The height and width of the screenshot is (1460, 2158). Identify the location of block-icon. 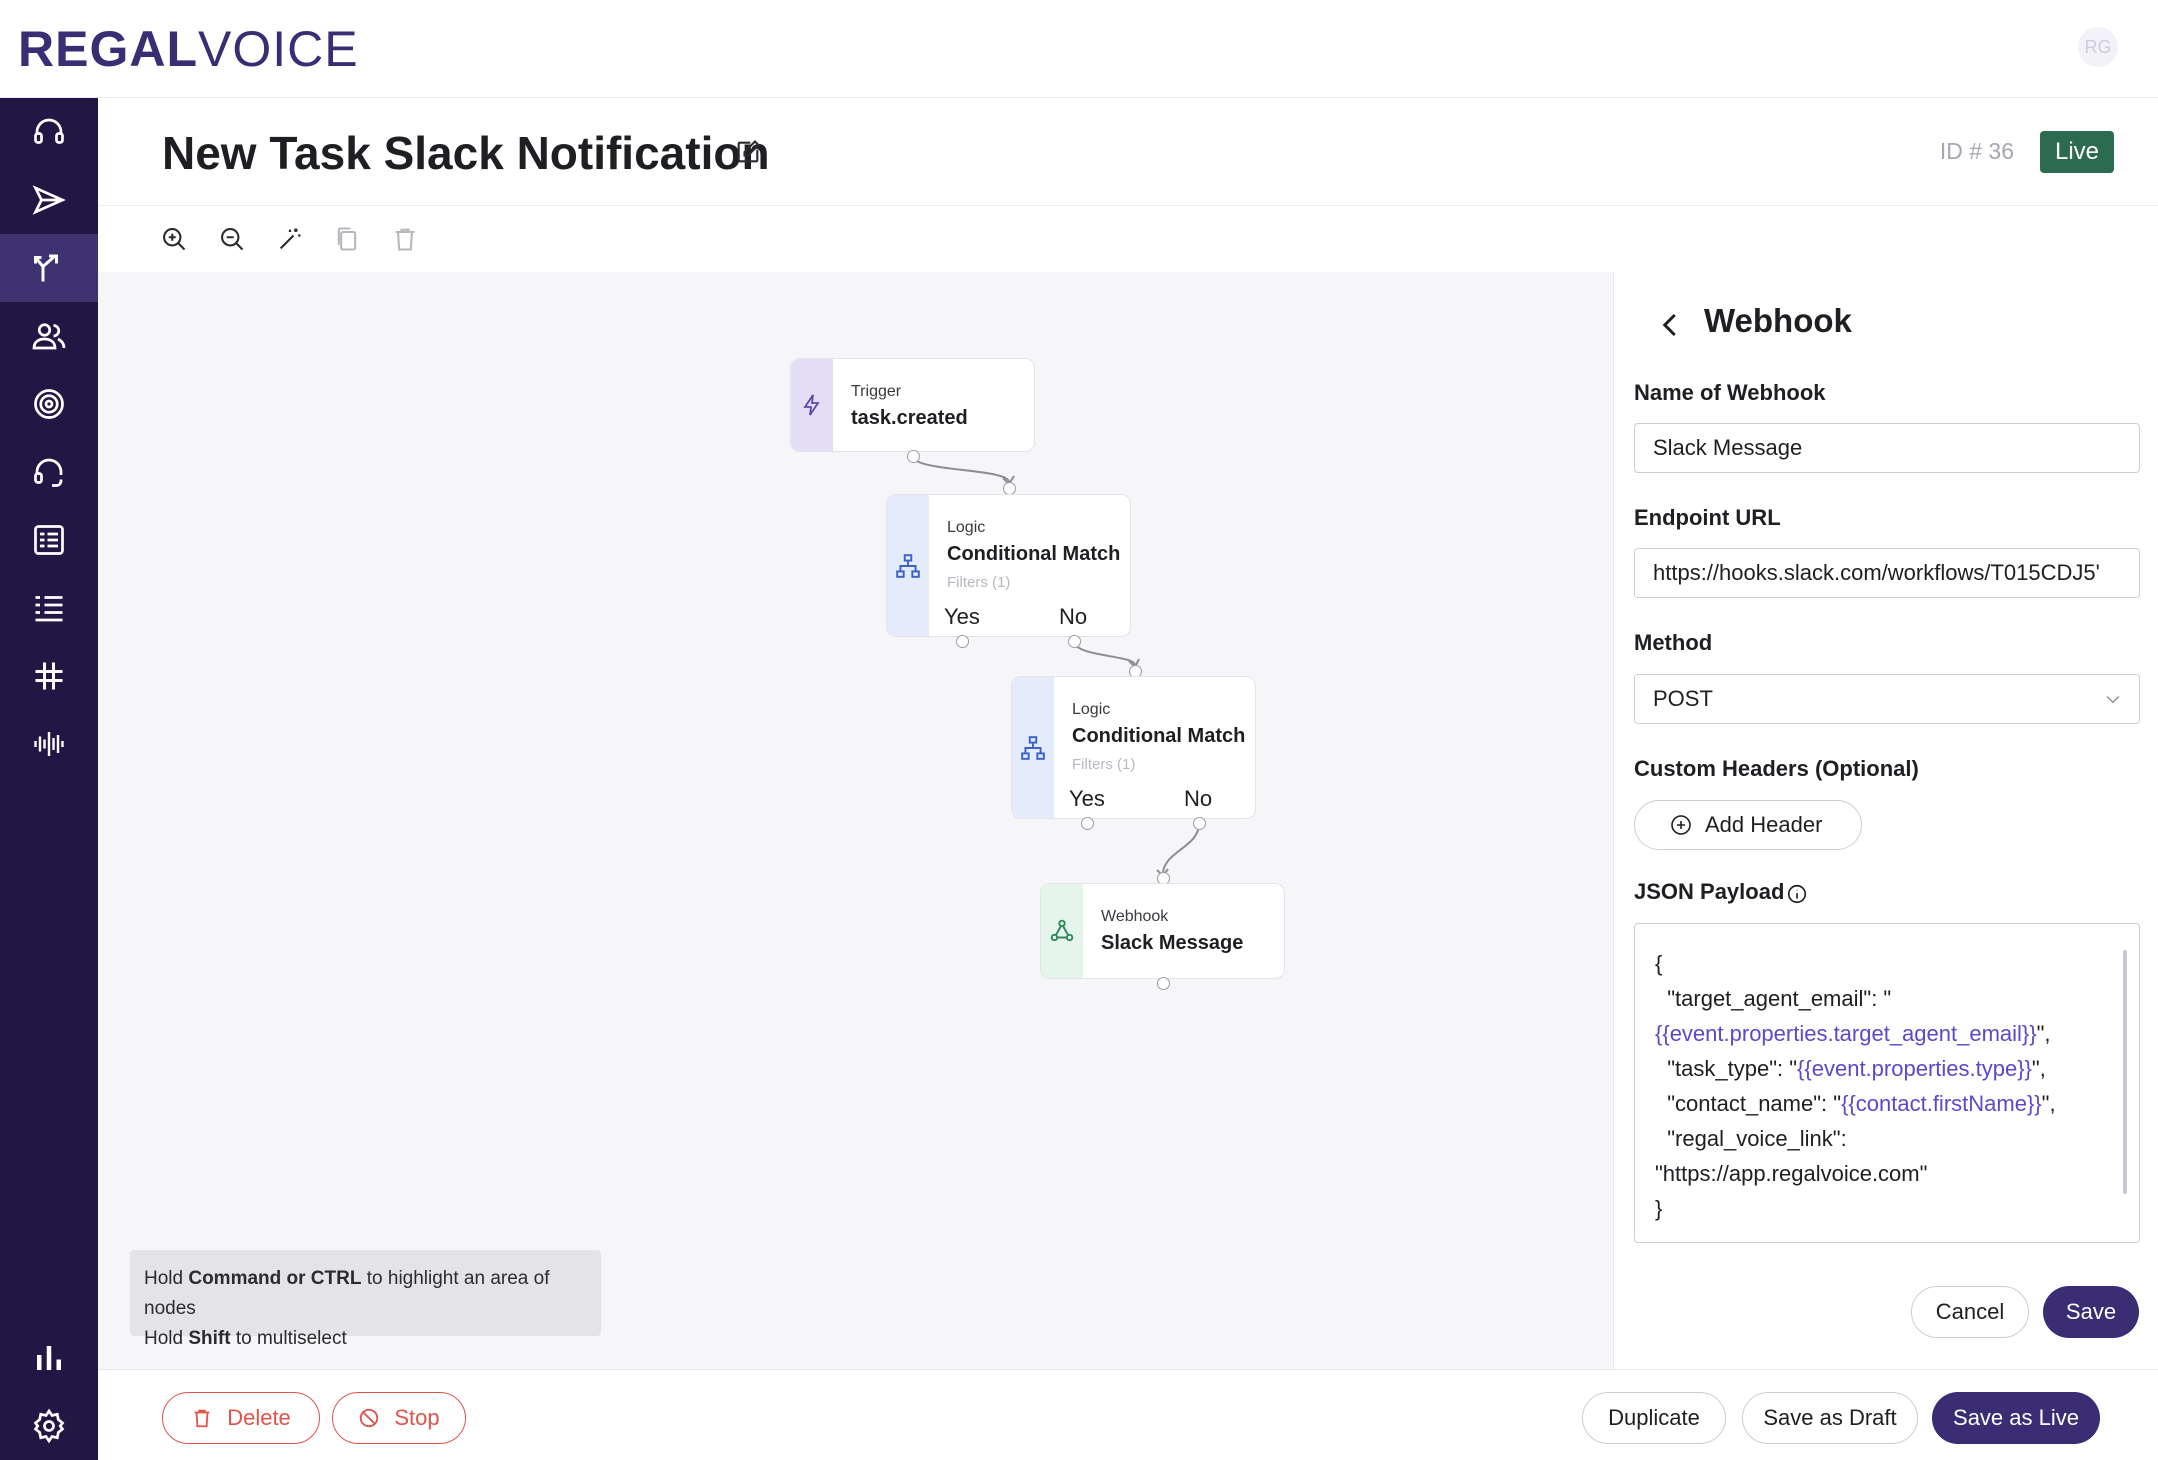
(369, 1418).